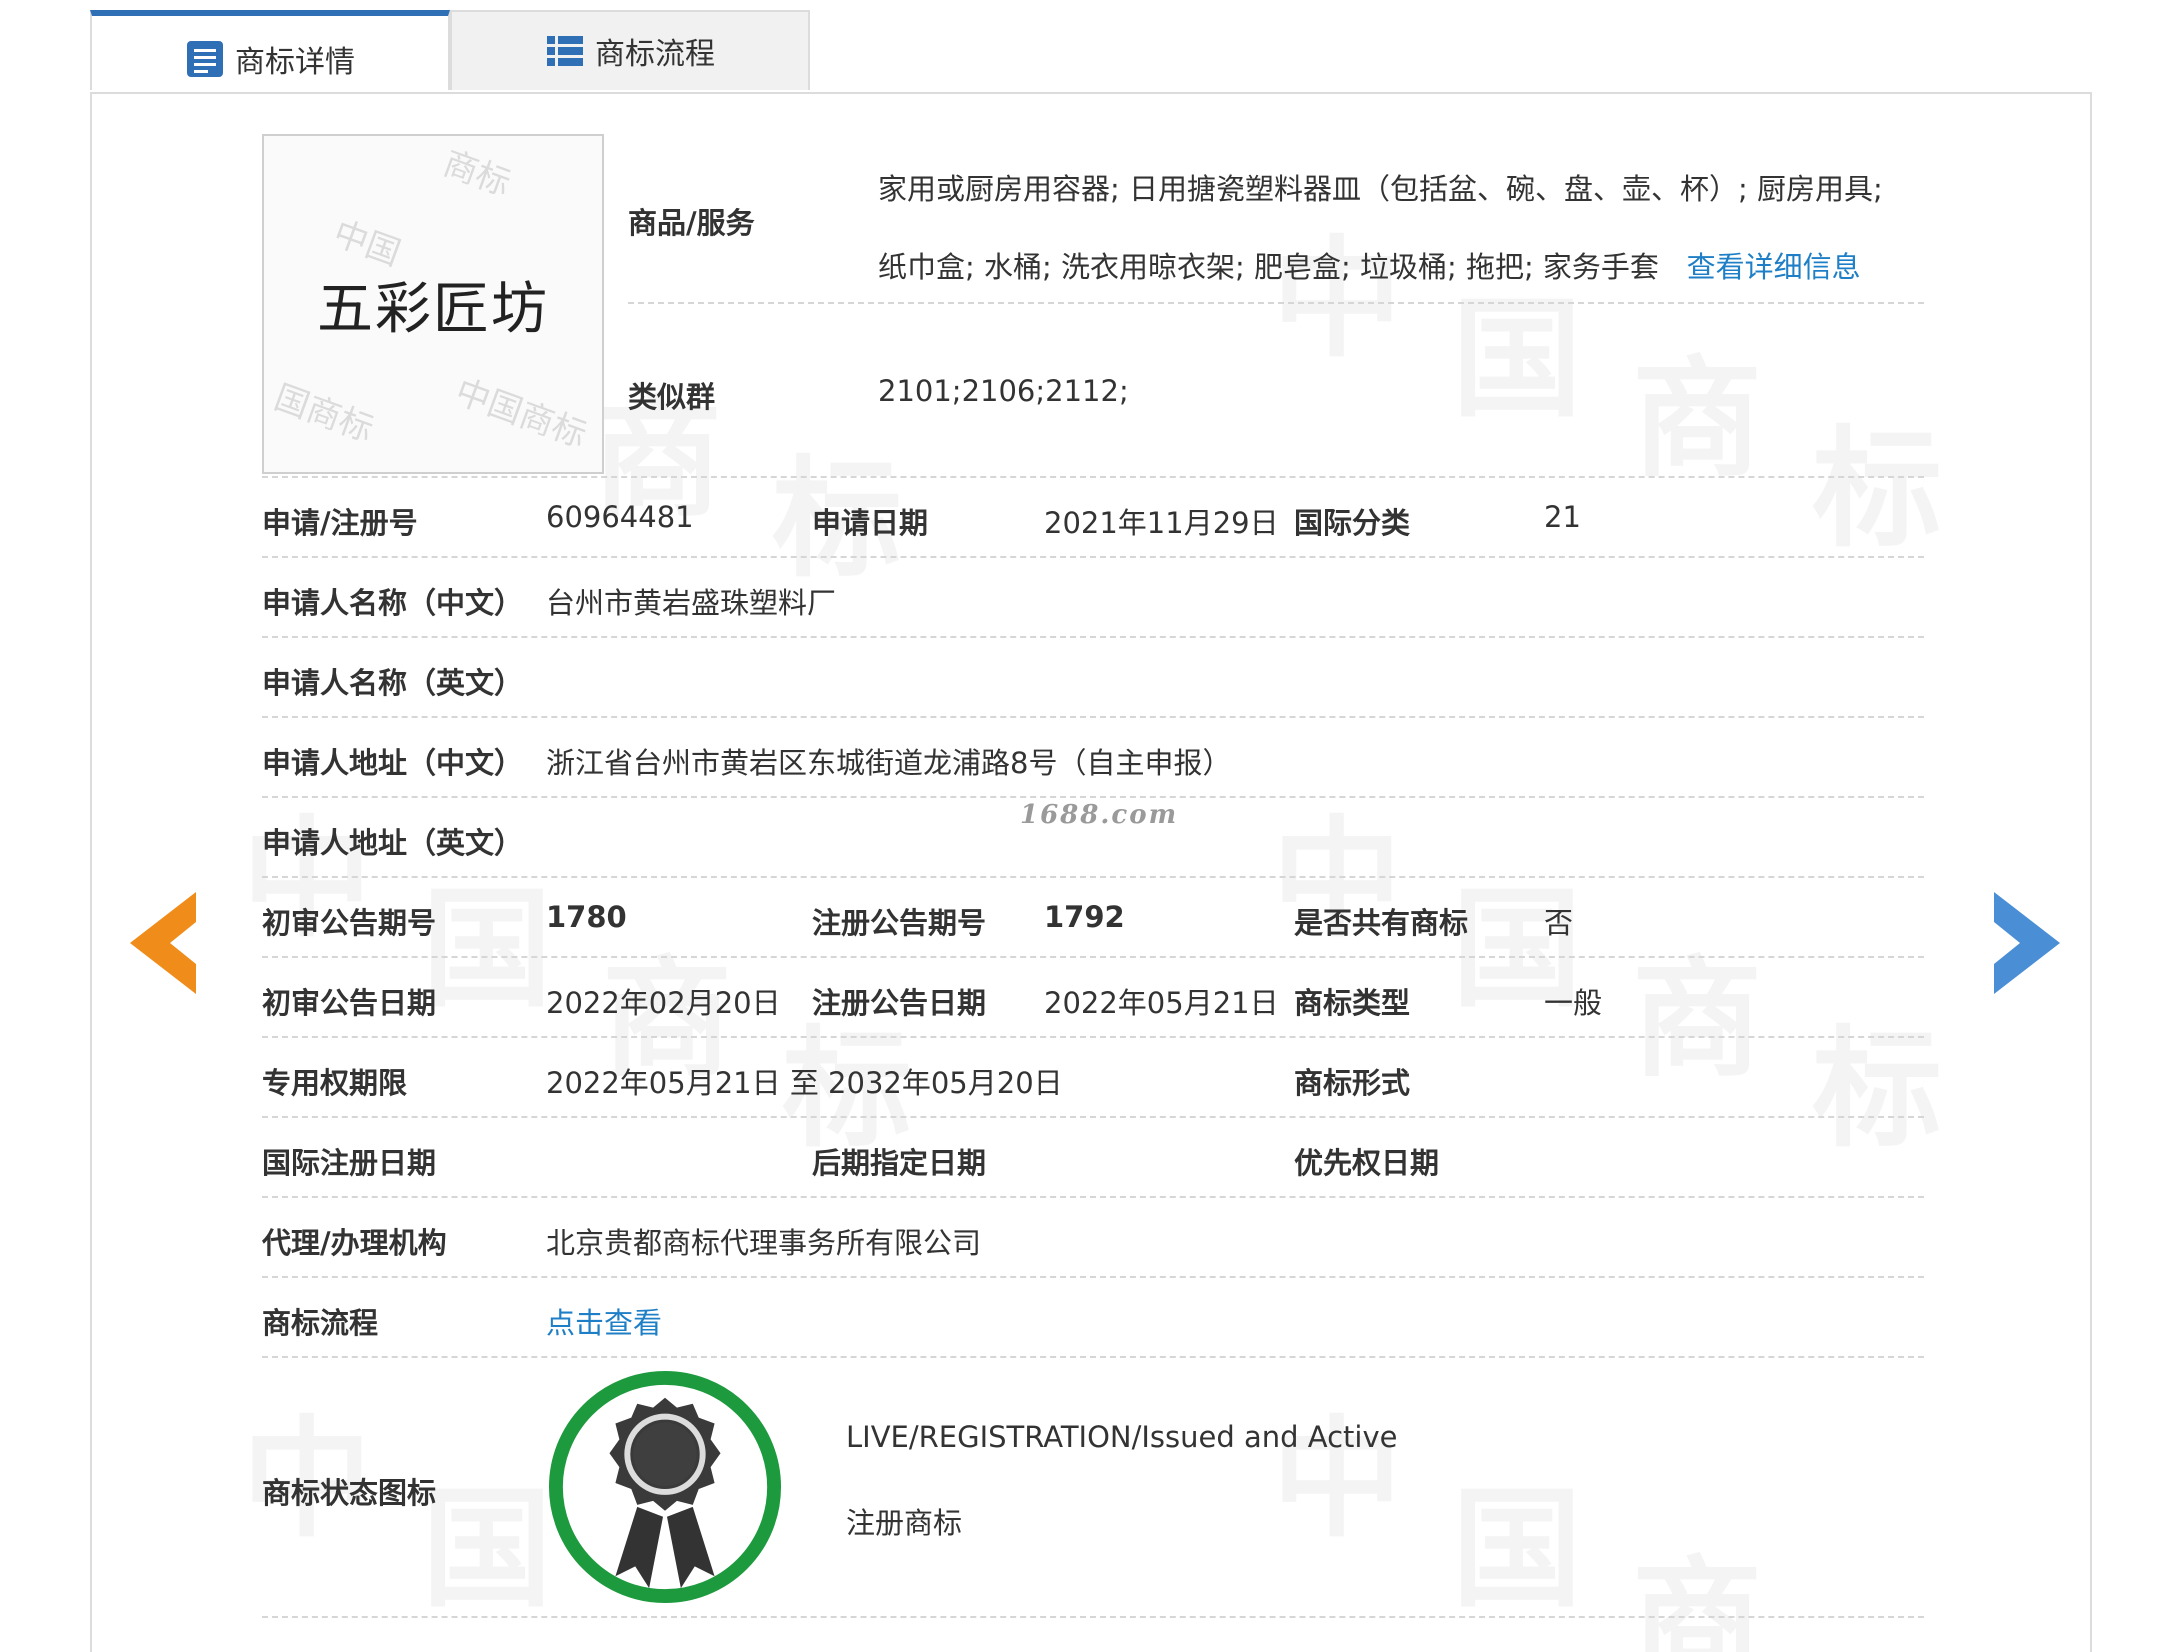 This screenshot has width=2173, height=1652. Describe the element at coordinates (604, 1321) in the screenshot. I see `view-process-link: 点击查看` at that location.